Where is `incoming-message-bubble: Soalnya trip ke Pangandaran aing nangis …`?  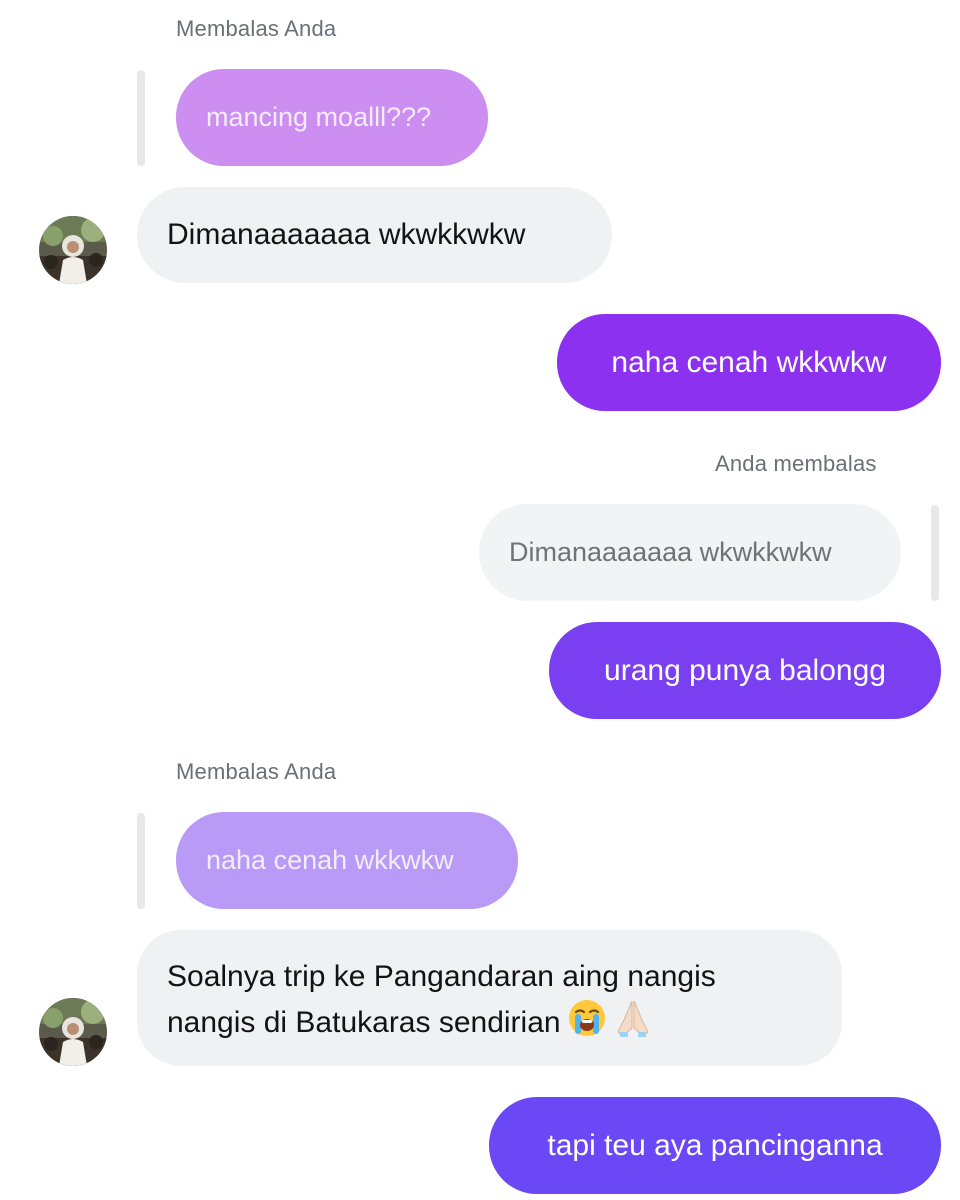
incoming-message-bubble: Soalnya trip ke Pangandaran aing nangis … is located at coordinates (489, 998).